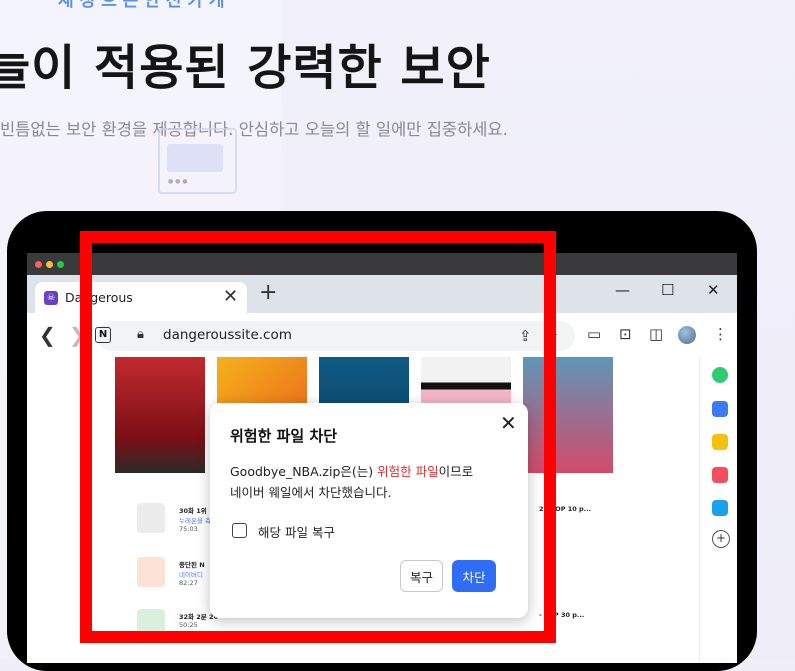 Image resolution: width=795 pixels, height=671 pixels. Describe the element at coordinates (720, 375) in the screenshot. I see `circle-app-icon` at that location.